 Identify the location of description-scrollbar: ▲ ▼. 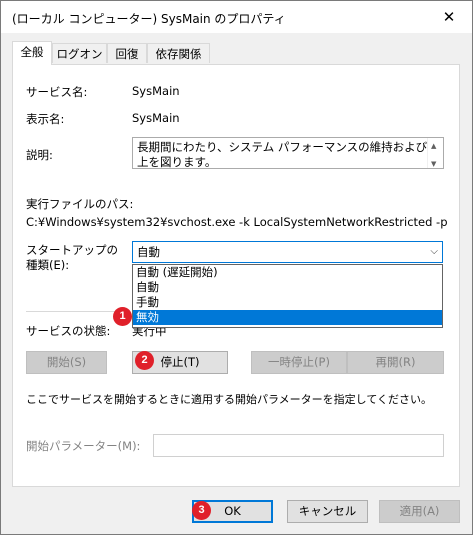
(435, 153).